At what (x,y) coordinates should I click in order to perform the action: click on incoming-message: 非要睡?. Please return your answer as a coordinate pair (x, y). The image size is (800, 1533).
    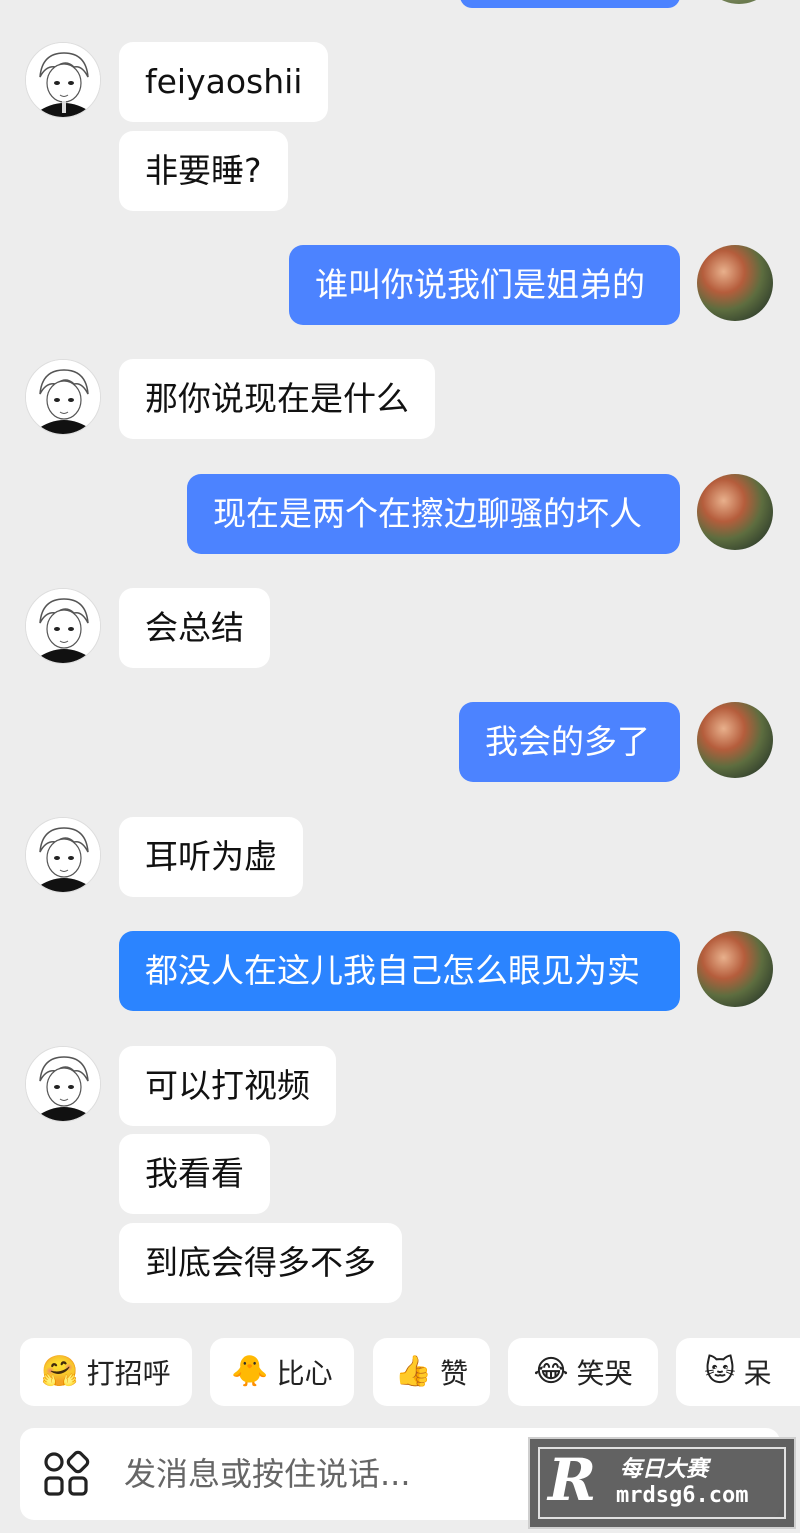
    Looking at the image, I should click on (203, 171).